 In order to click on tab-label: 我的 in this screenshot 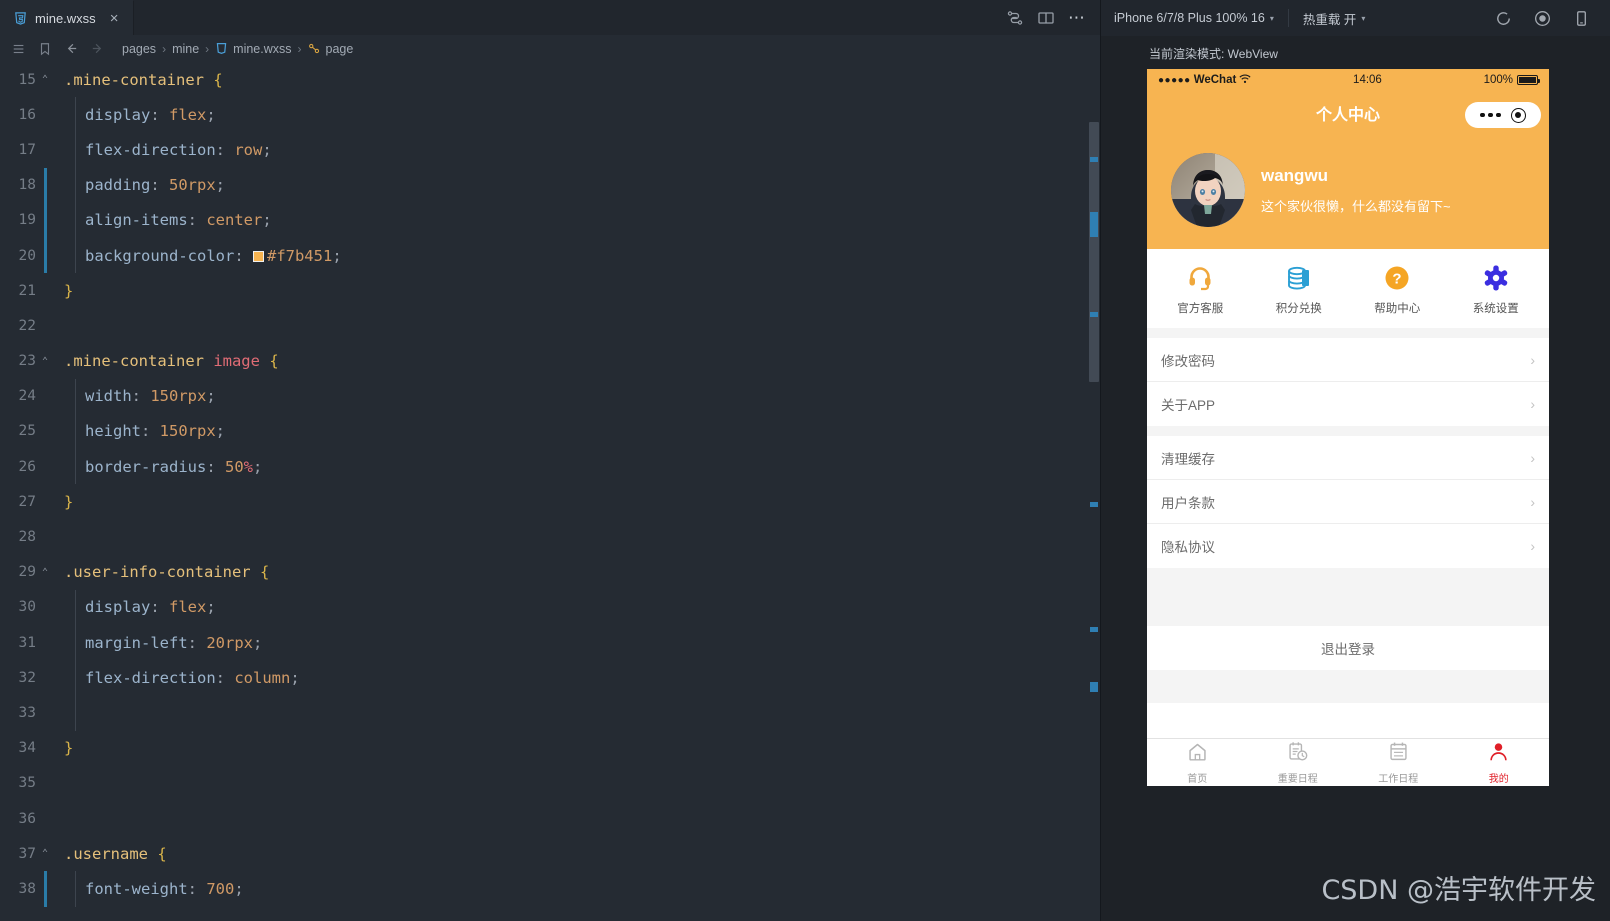, I will do `click(1498, 779)`.